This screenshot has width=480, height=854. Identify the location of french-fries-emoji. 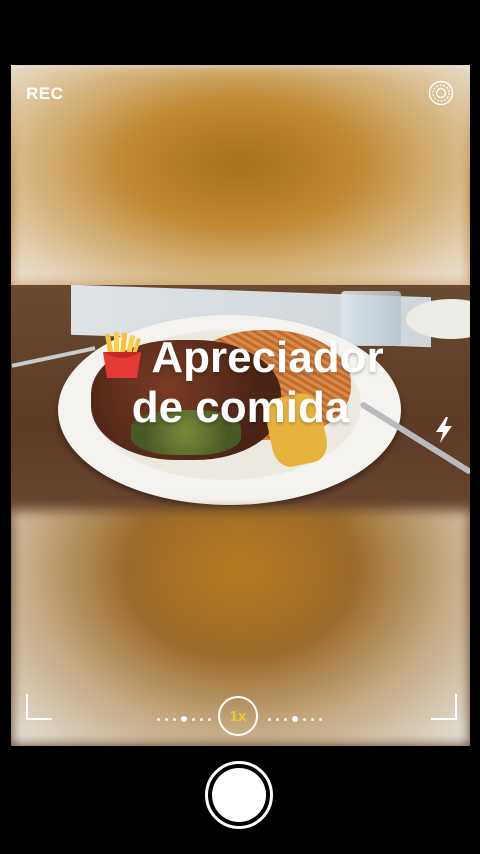
(122, 355).